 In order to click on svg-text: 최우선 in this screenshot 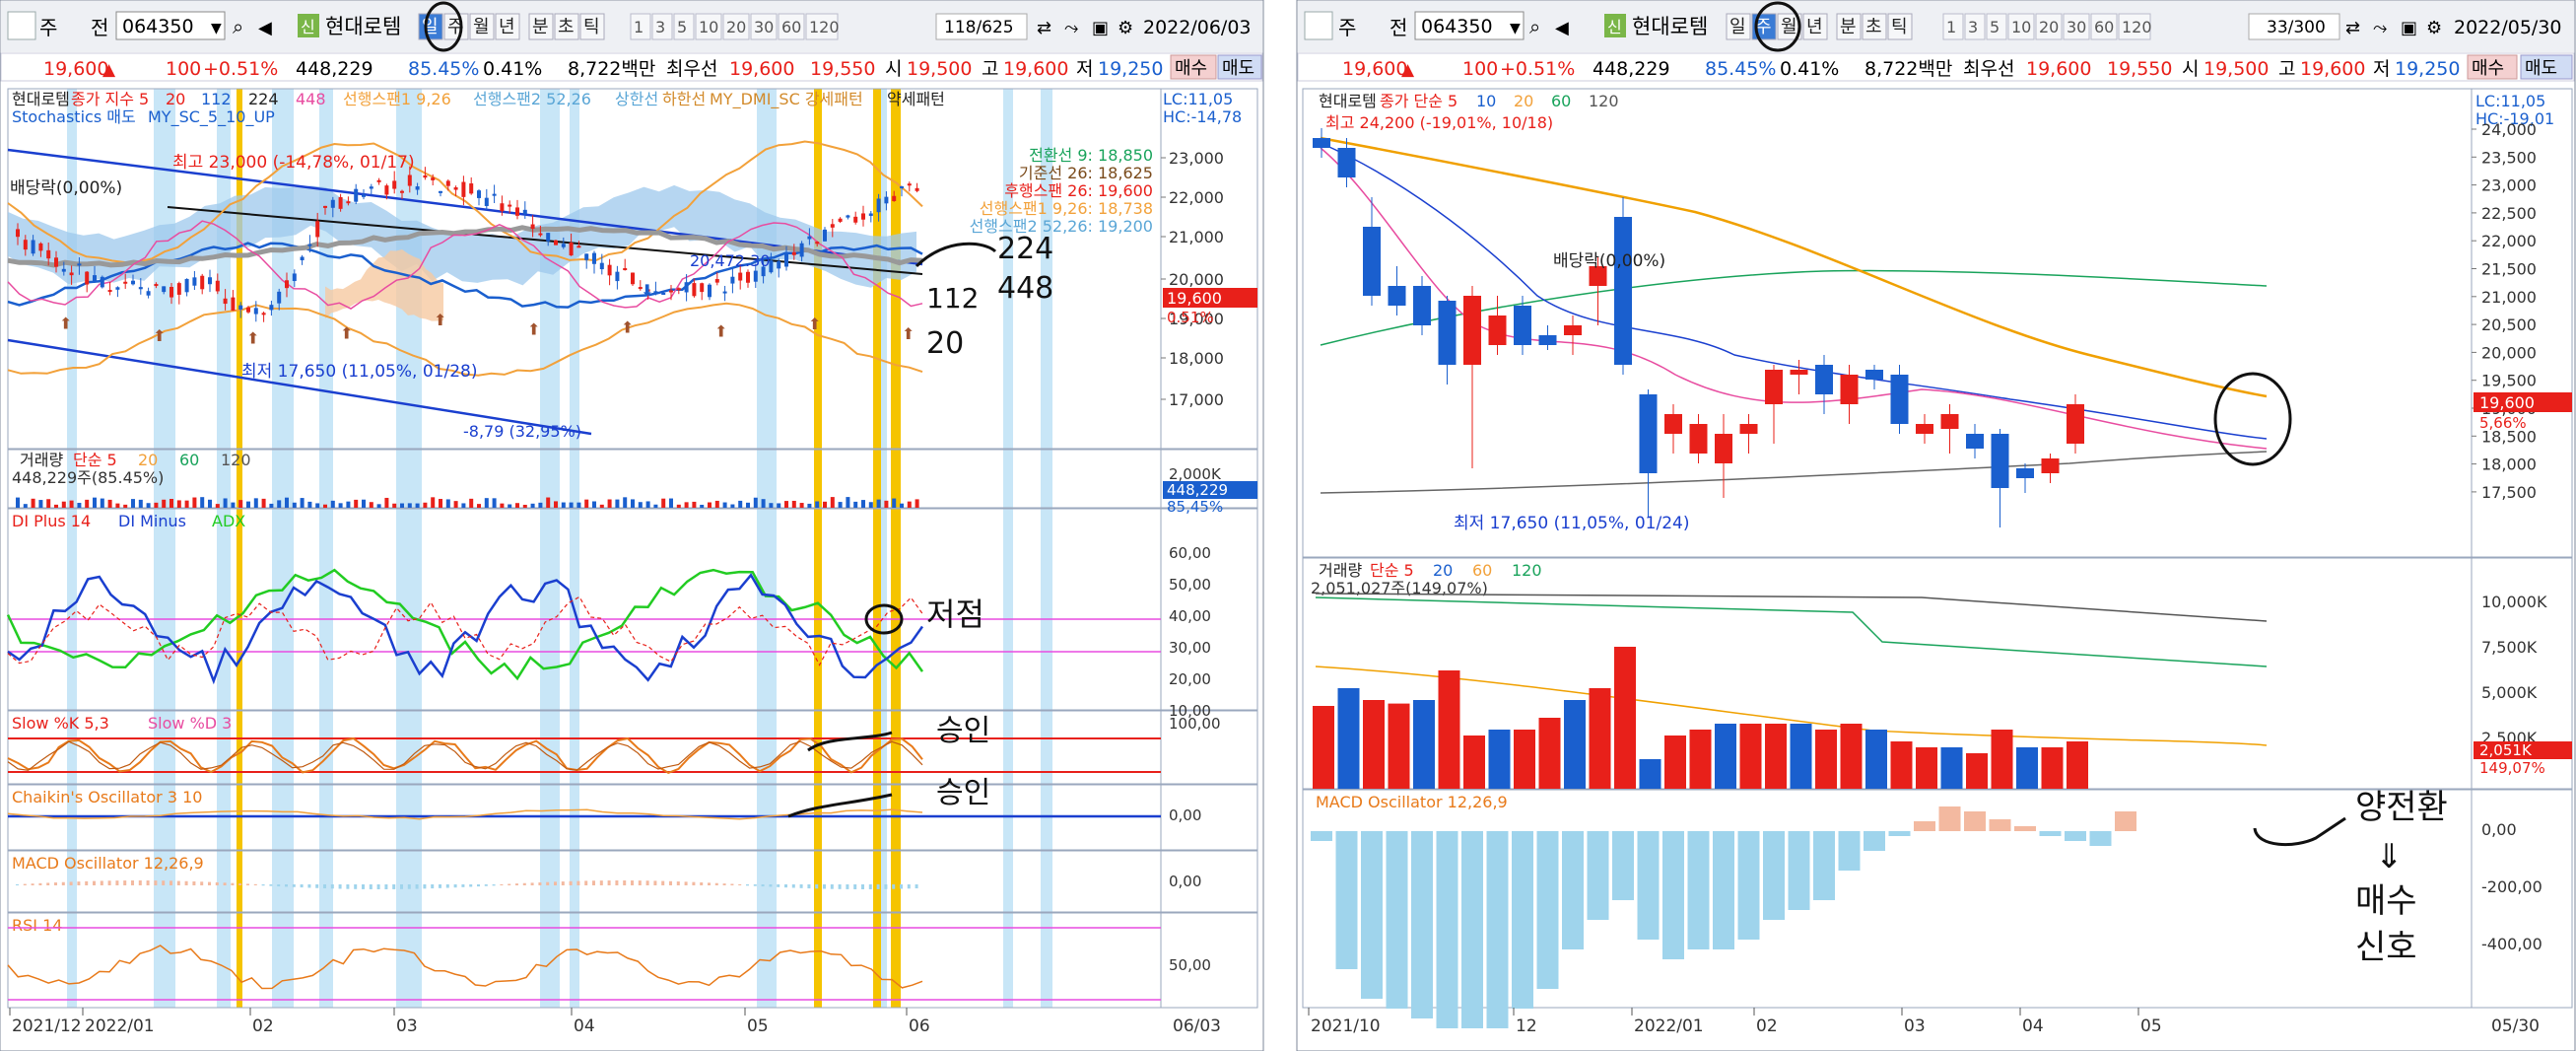, I will do `click(691, 69)`.